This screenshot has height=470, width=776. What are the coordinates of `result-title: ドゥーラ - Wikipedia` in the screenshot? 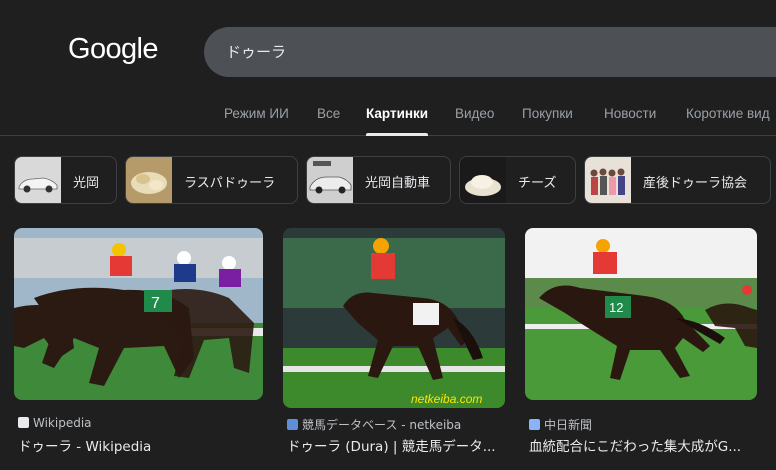 It's located at (143, 445).